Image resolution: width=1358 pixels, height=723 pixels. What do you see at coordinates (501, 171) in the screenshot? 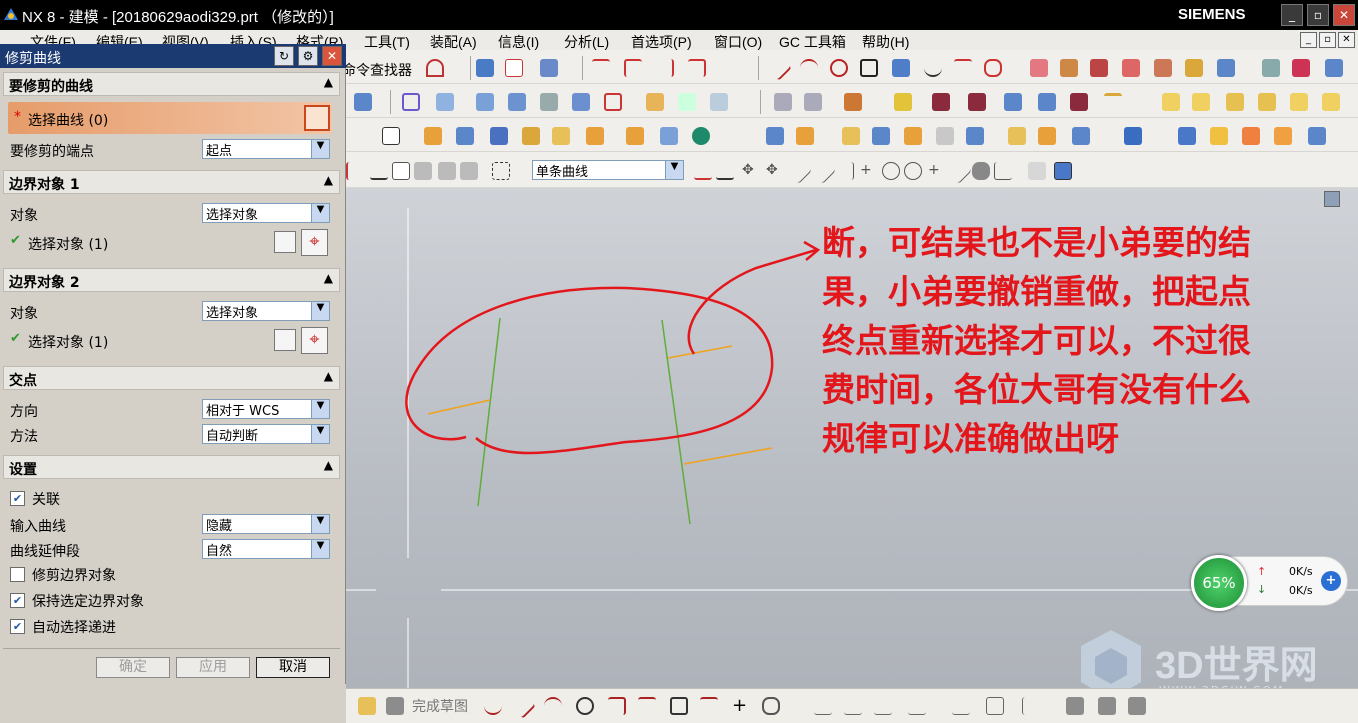
I see `selection-box-icon` at bounding box center [501, 171].